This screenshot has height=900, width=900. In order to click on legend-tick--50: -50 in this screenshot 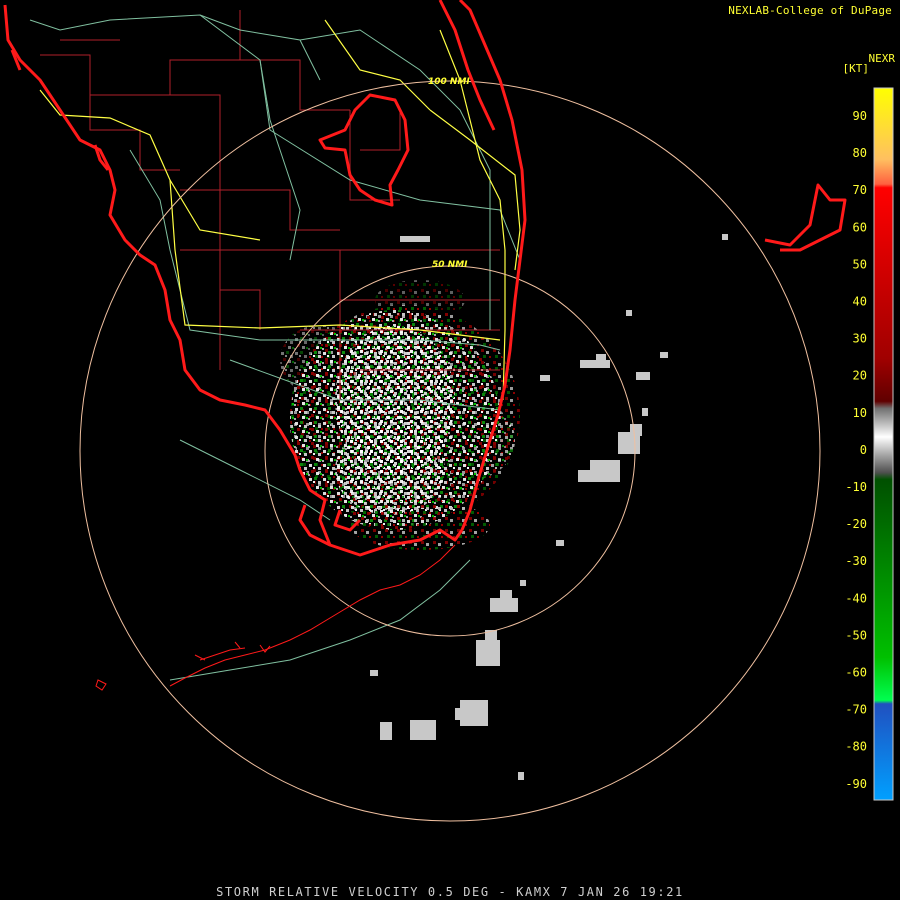, I will do `click(856, 635)`.